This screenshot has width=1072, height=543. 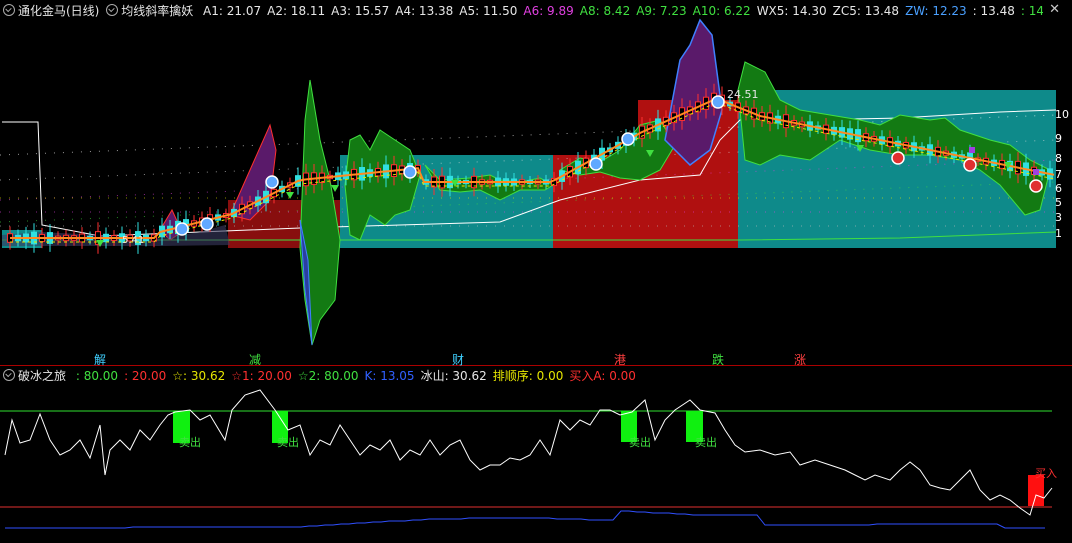 I want to click on signal-label: 跌, so click(x=718, y=359).